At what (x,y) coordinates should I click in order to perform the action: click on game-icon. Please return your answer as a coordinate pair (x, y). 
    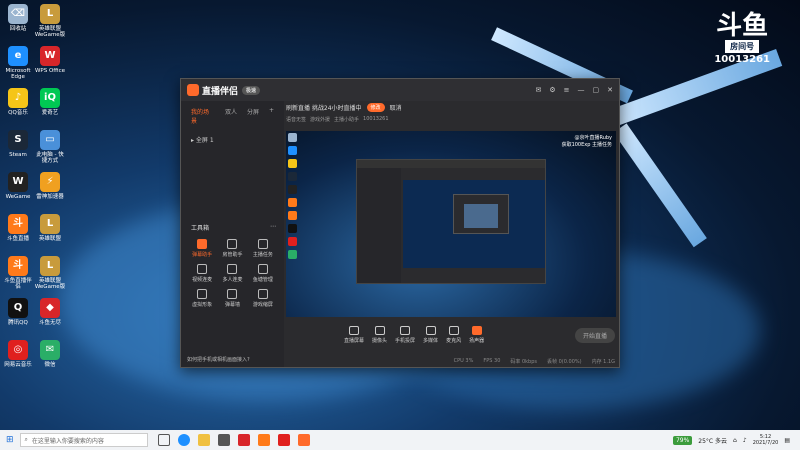
    Looking at the image, I should click on (283, 440).